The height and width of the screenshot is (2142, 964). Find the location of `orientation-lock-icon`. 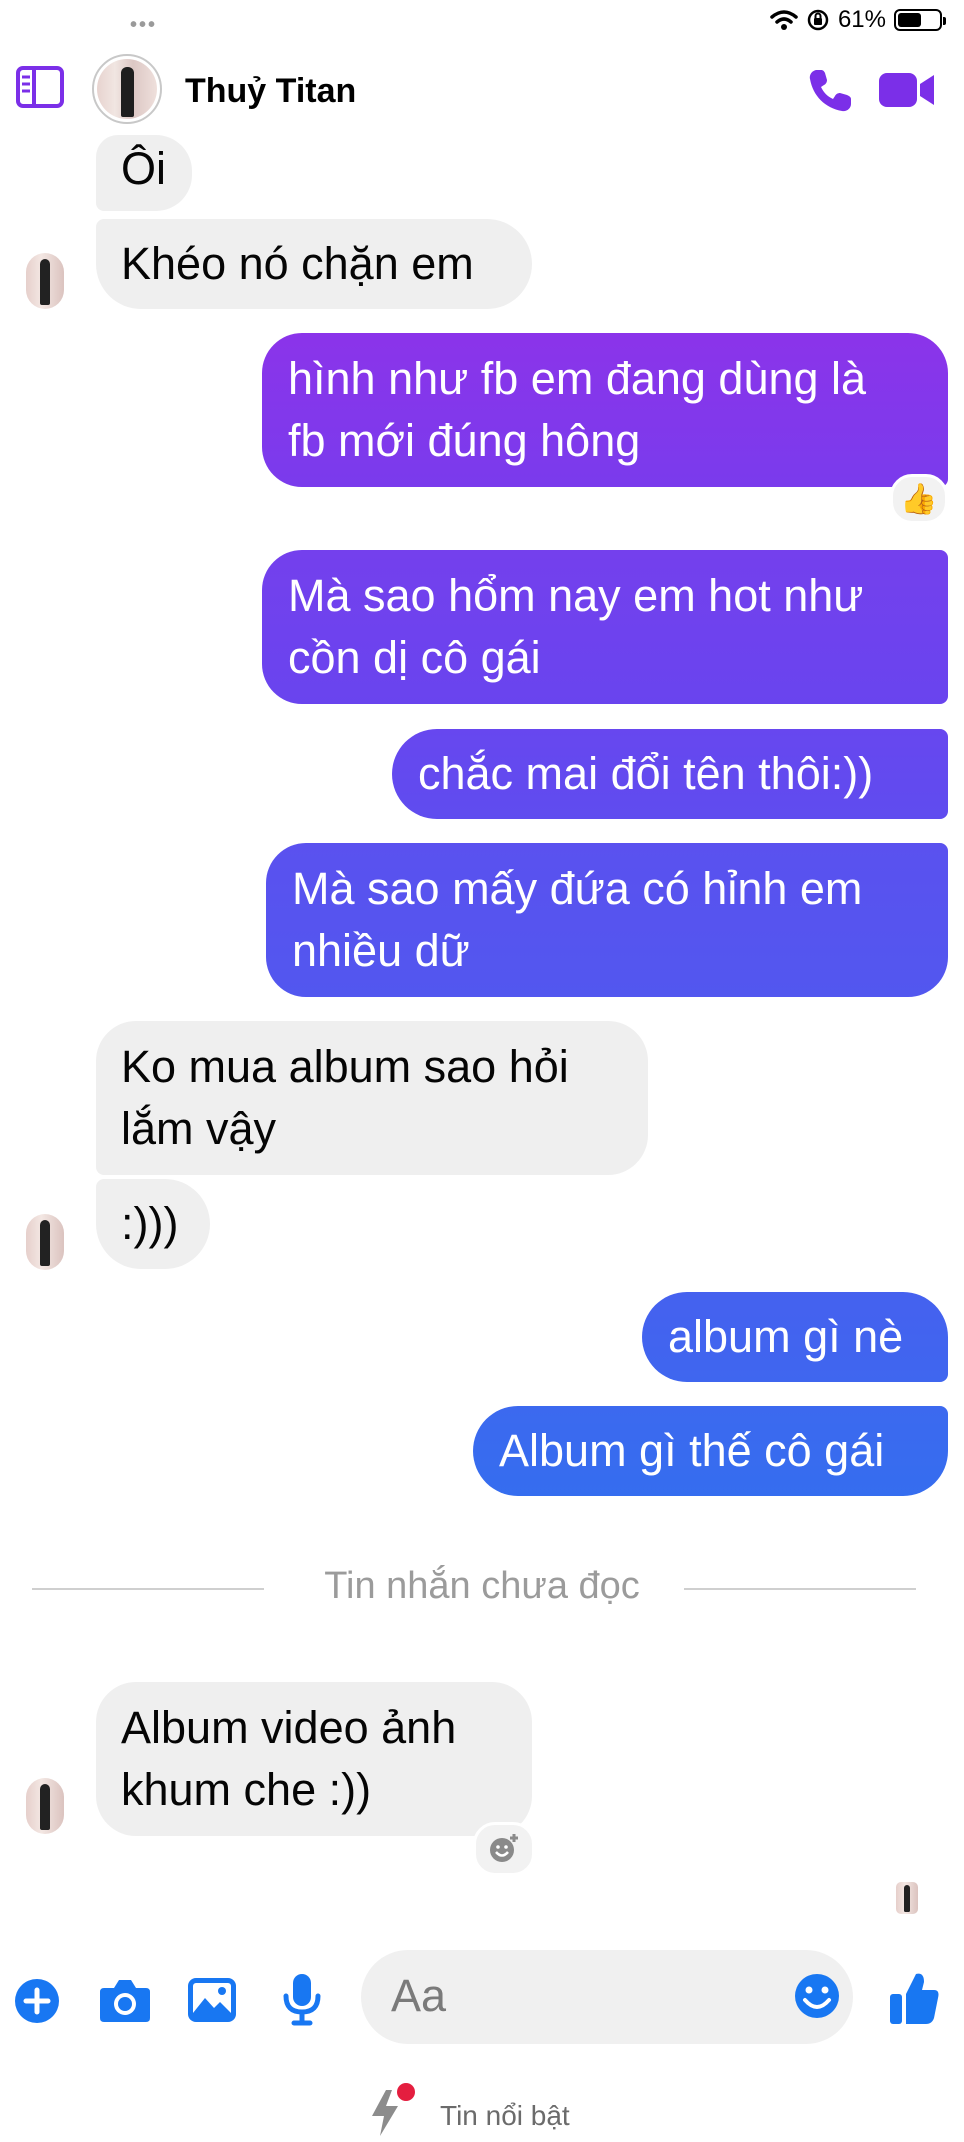

orientation-lock-icon is located at coordinates (818, 20).